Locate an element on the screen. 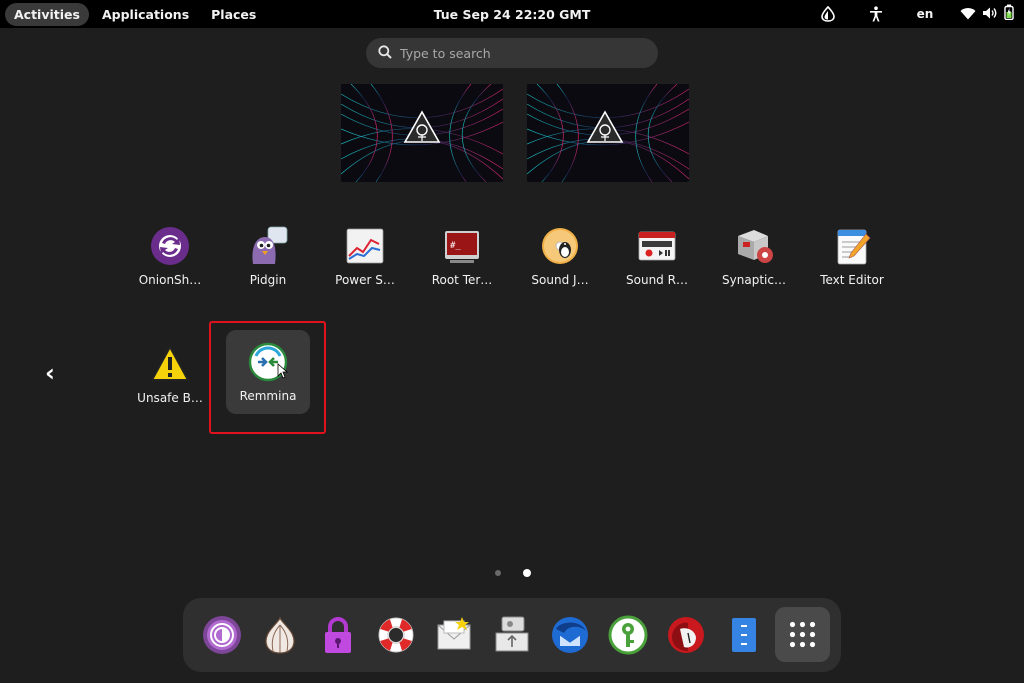 This screenshot has height=683, width=1024. root-terminal-icon: #_ is located at coordinates (462, 247).